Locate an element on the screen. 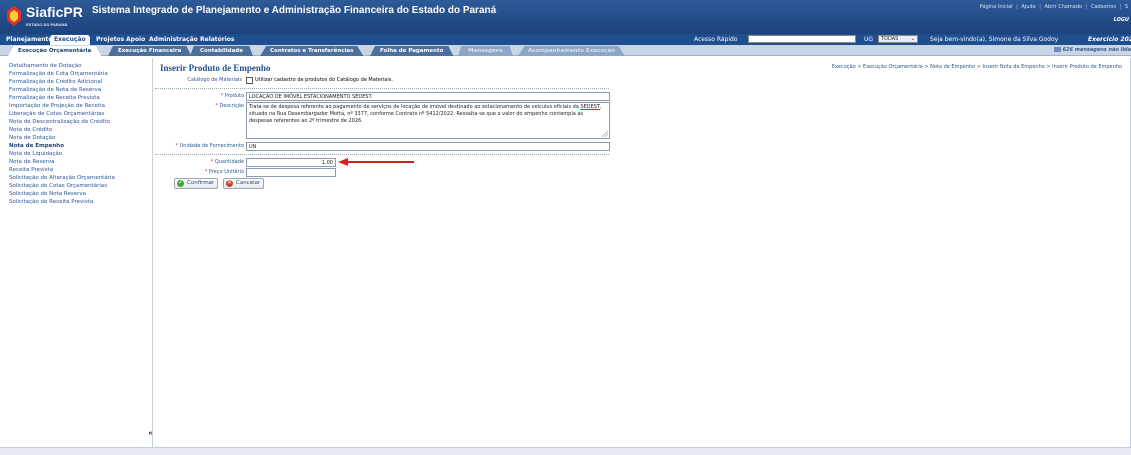 This screenshot has width=1131, height=455. link-pagina-inicial: Página Inicial is located at coordinates (996, 7).